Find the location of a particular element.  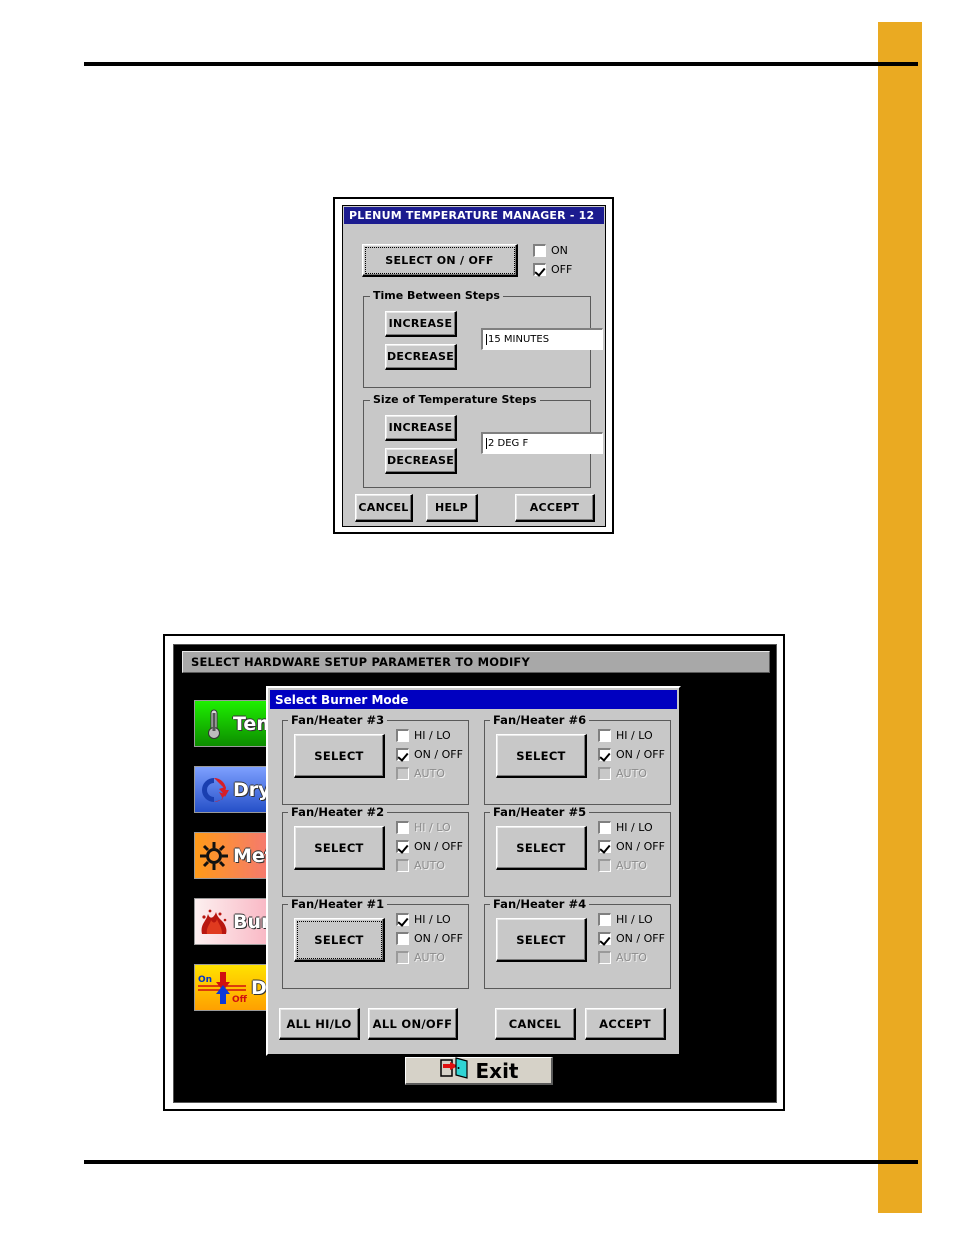

checkbox-off: OFF is located at coordinates (552, 269).